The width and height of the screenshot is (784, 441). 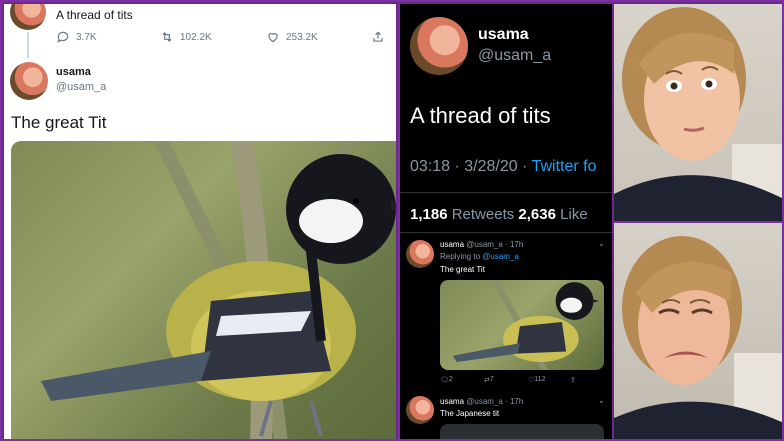 I want to click on reply-button: 🗨 2, so click(x=446, y=380).